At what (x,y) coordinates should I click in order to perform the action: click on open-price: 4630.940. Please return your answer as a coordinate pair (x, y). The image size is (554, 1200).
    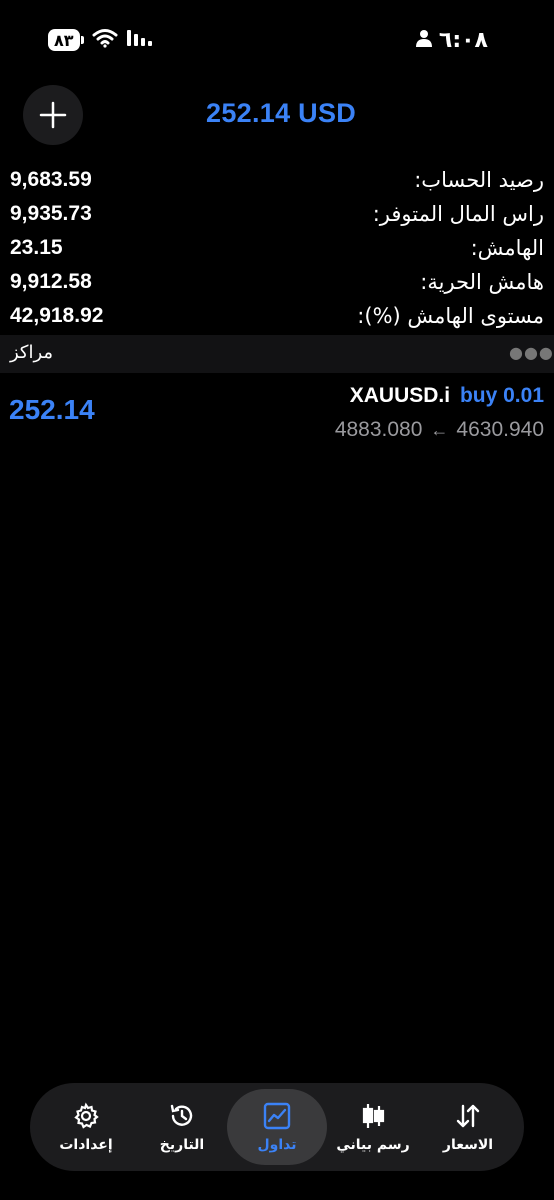
    Looking at the image, I should click on (500, 429).